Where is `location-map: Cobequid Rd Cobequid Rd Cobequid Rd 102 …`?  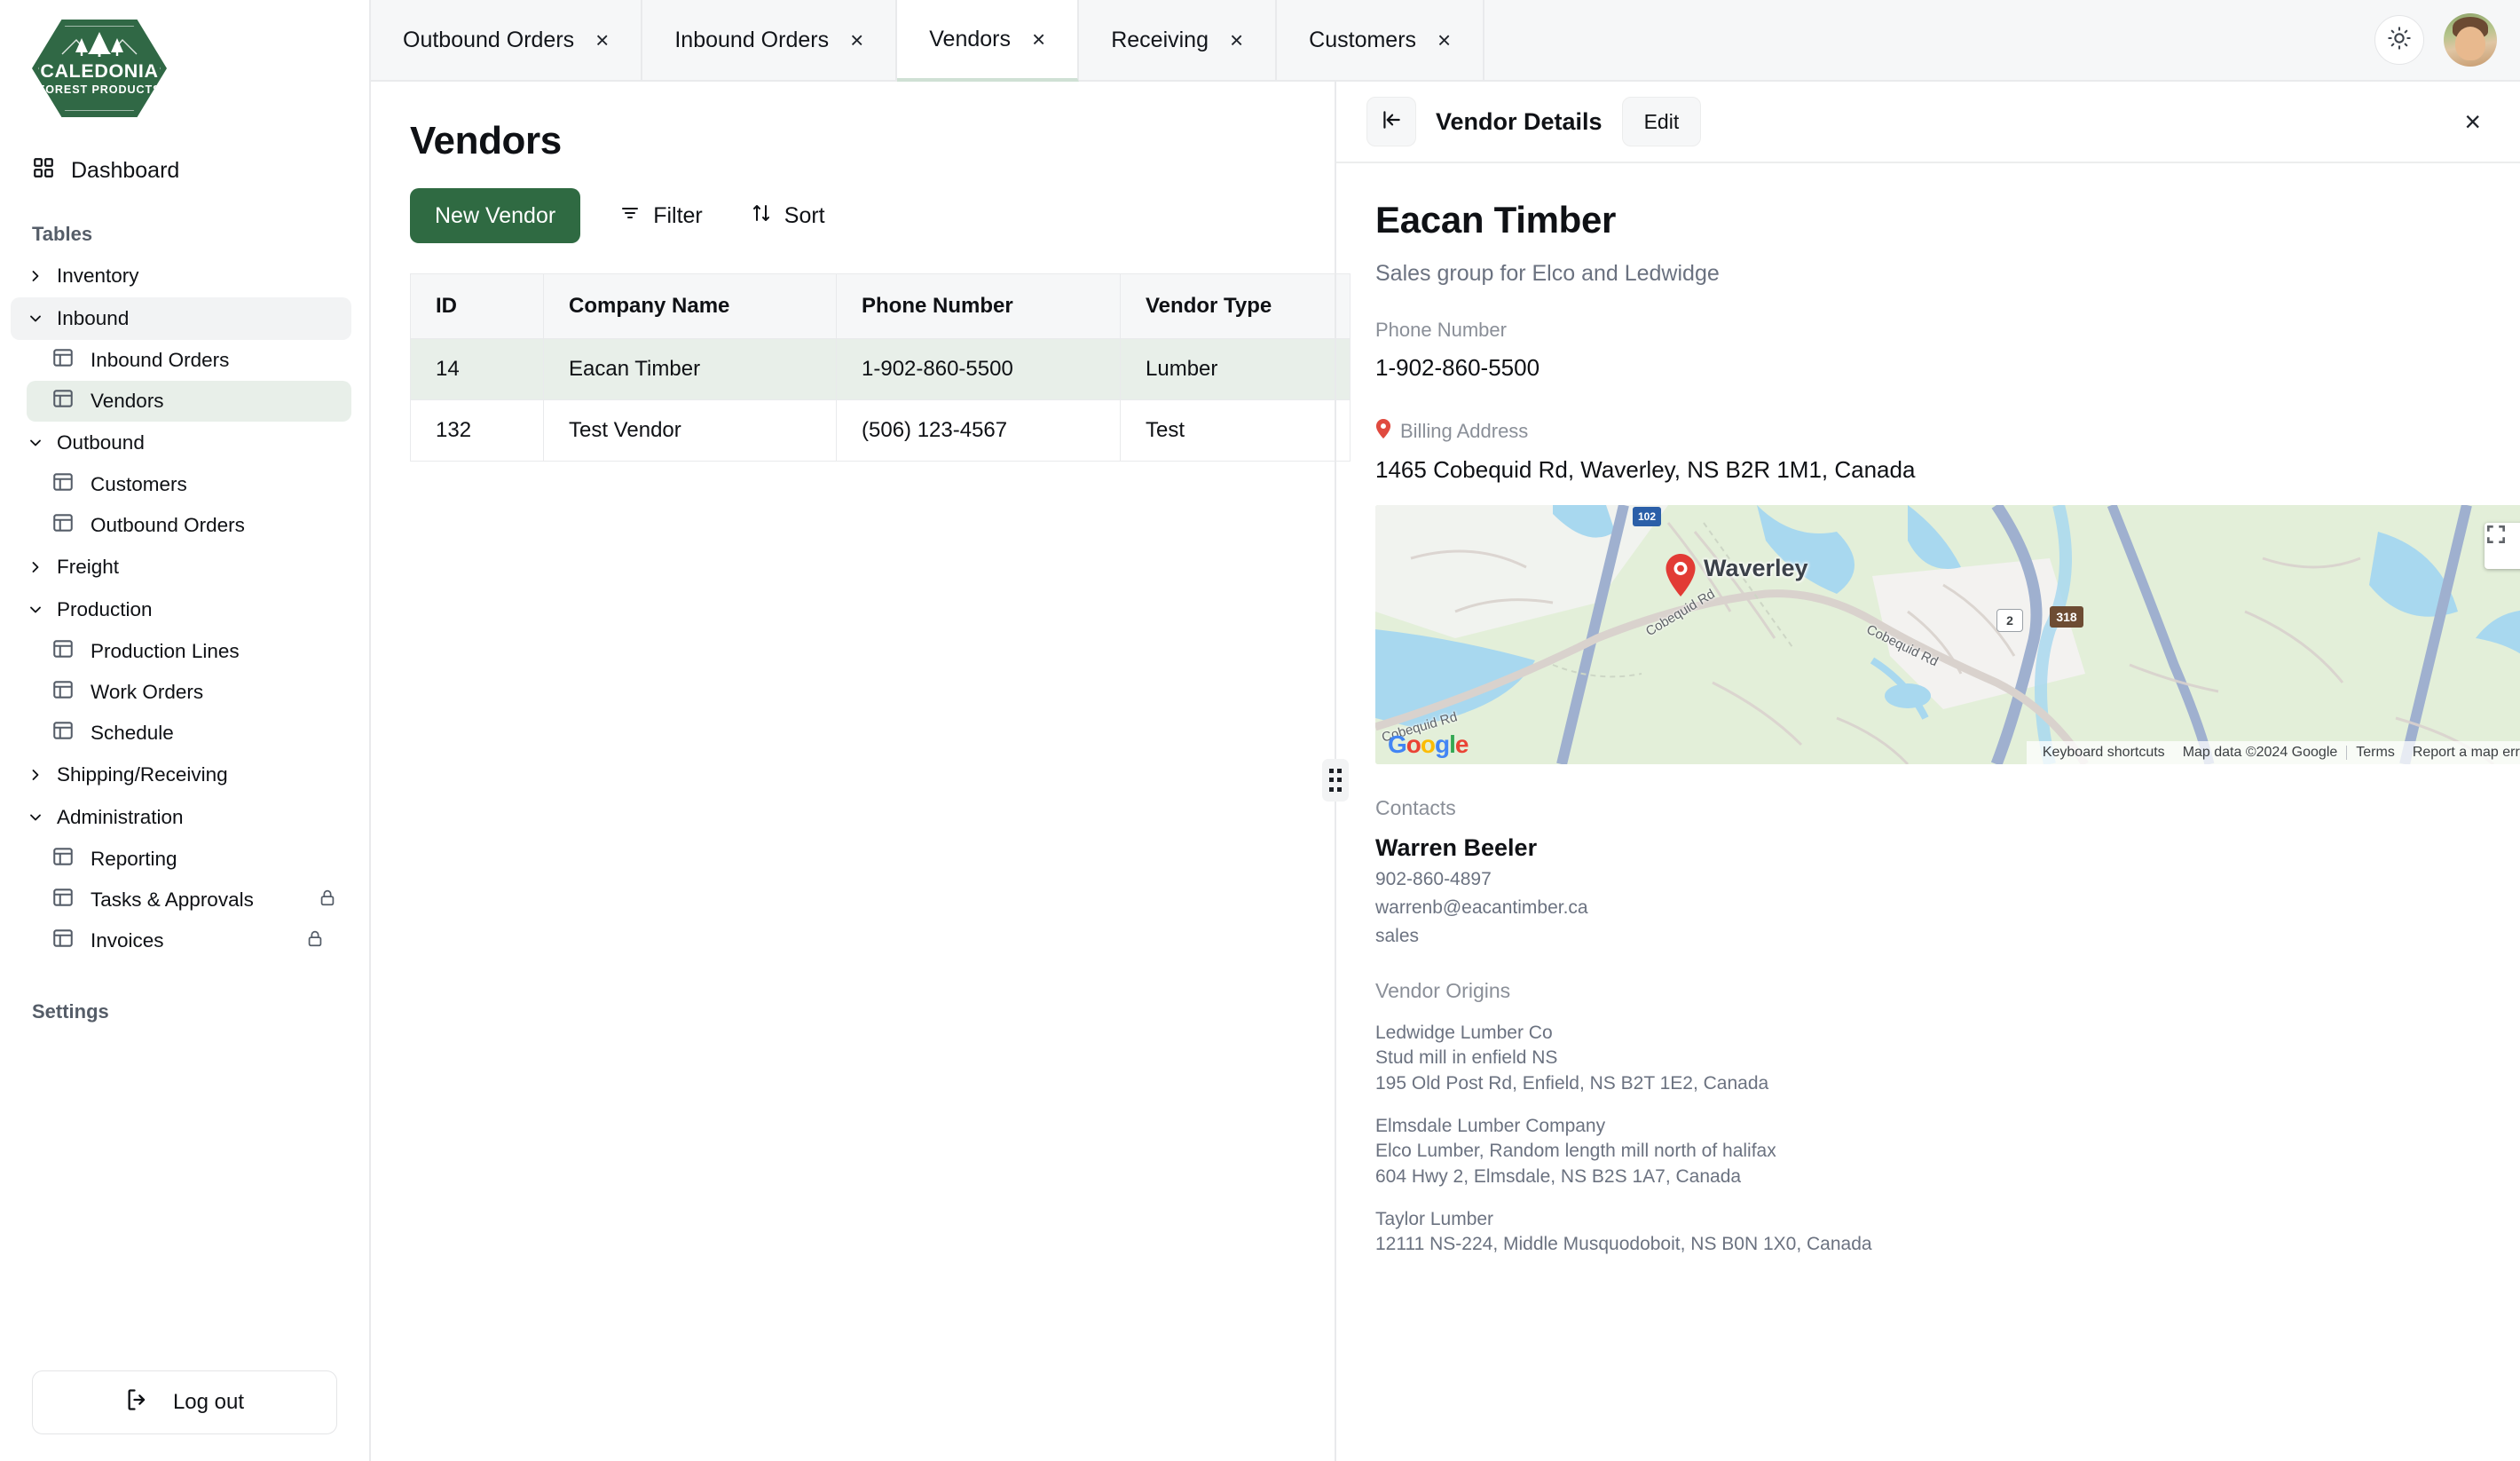
location-map: Cobequid Rd Cobequid Rd Cobequid Rd 102 … is located at coordinates (1948, 634).